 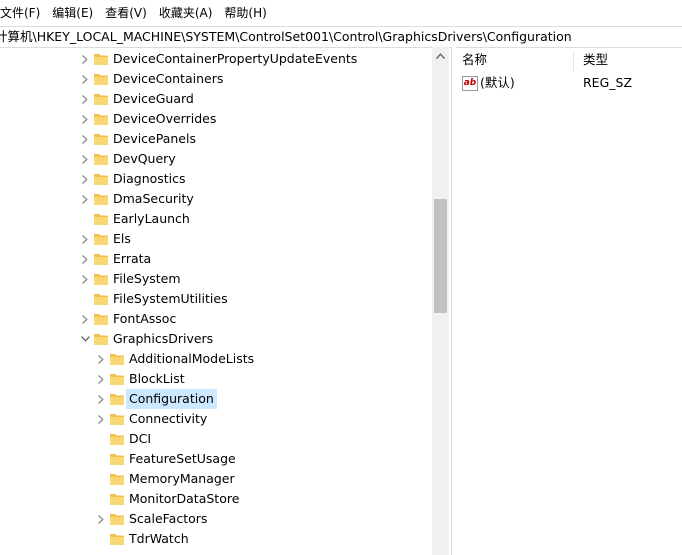 What do you see at coordinates (151, 218) in the screenshot?
I see `tree-item-label: EarlyLaunch` at bounding box center [151, 218].